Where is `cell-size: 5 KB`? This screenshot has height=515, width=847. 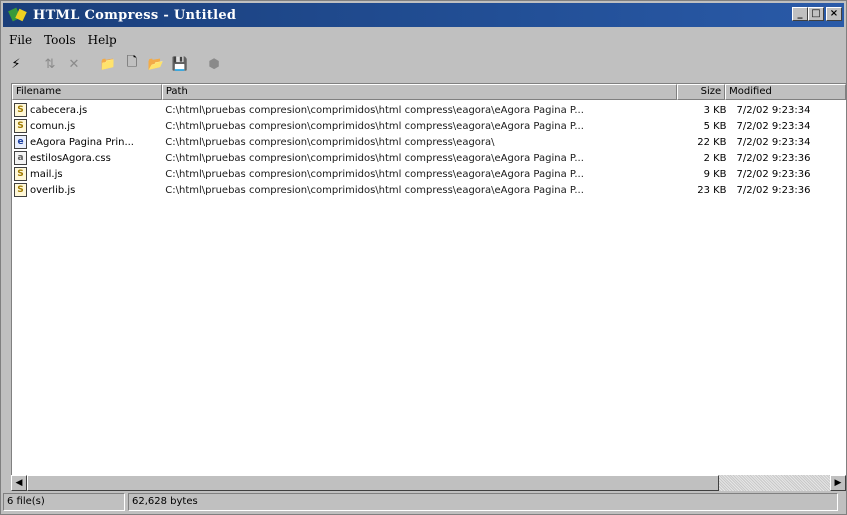 cell-size: 5 KB is located at coordinates (715, 126).